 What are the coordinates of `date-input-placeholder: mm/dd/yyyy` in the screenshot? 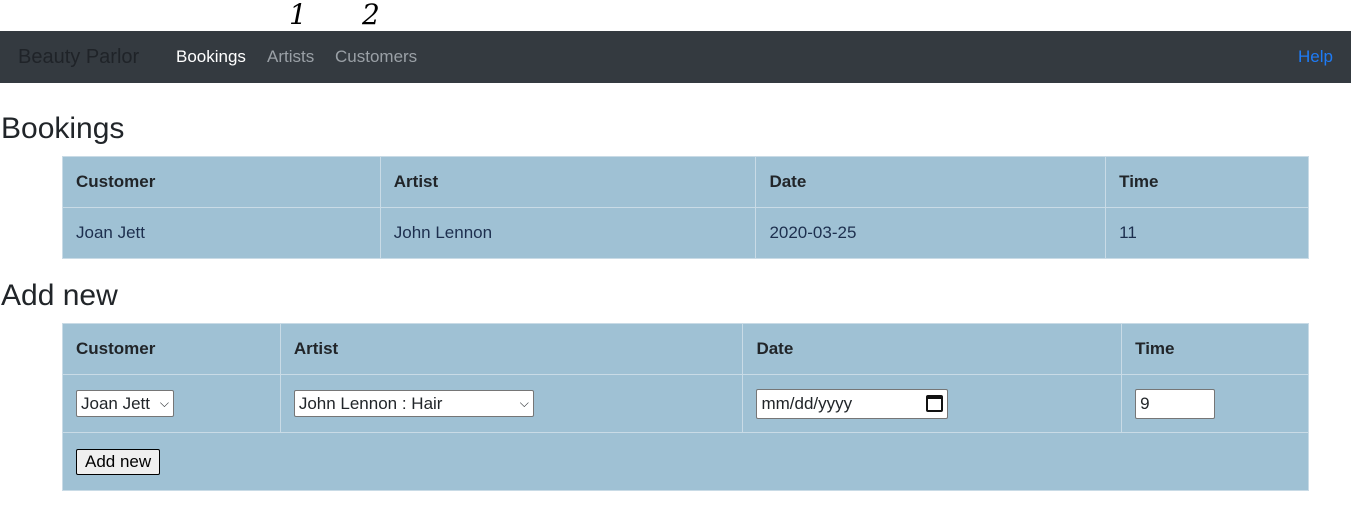 It's located at (807, 403).